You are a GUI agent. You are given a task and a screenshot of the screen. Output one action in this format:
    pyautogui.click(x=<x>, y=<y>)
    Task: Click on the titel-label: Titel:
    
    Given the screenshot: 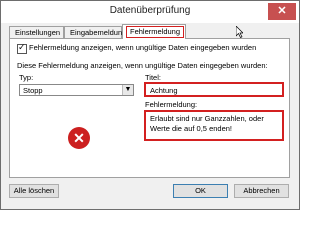 What is the action you would take?
    pyautogui.click(x=153, y=77)
    